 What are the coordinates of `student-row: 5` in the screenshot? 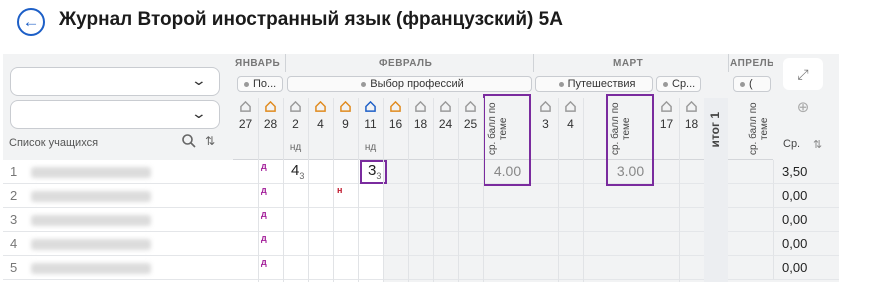 It's located at (118, 268).